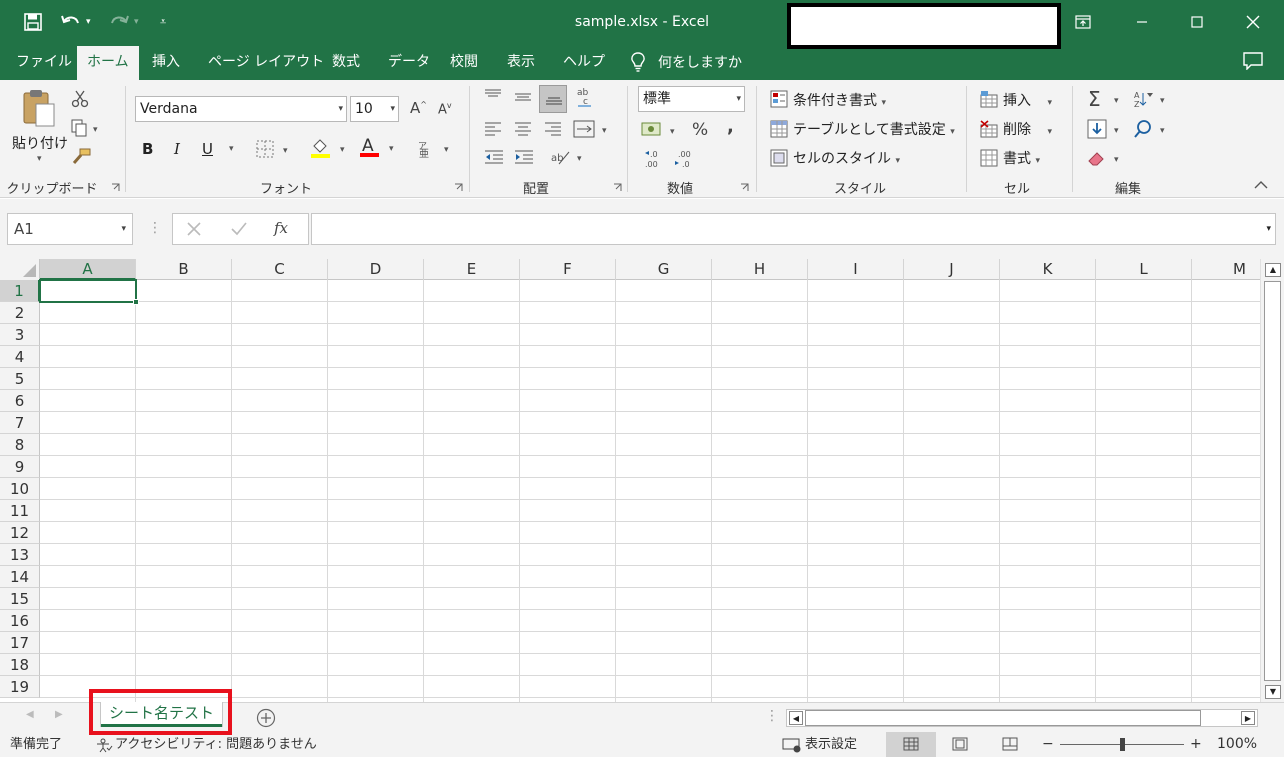  Describe the element at coordinates (108, 63) in the screenshot. I see `tab-home: ホーム` at that location.